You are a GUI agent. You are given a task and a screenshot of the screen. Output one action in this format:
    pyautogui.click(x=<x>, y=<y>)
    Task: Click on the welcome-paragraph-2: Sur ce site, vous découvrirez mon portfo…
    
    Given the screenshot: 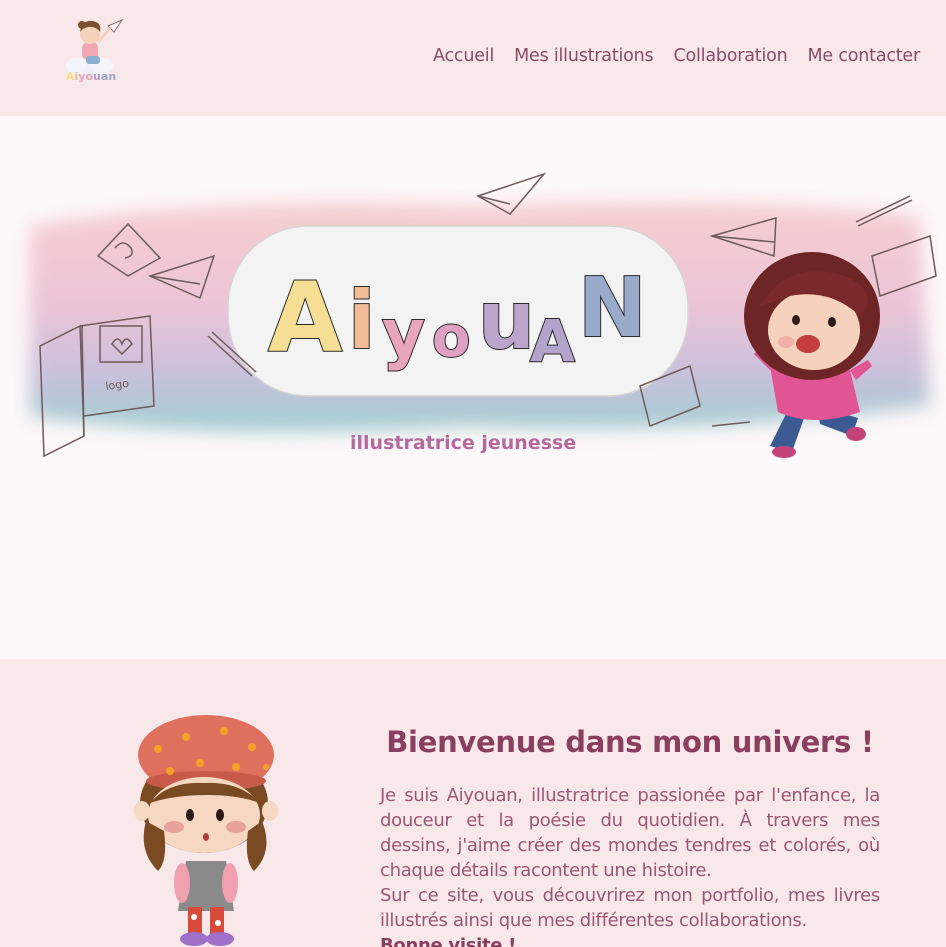 What is the action you would take?
    pyautogui.click(x=630, y=908)
    